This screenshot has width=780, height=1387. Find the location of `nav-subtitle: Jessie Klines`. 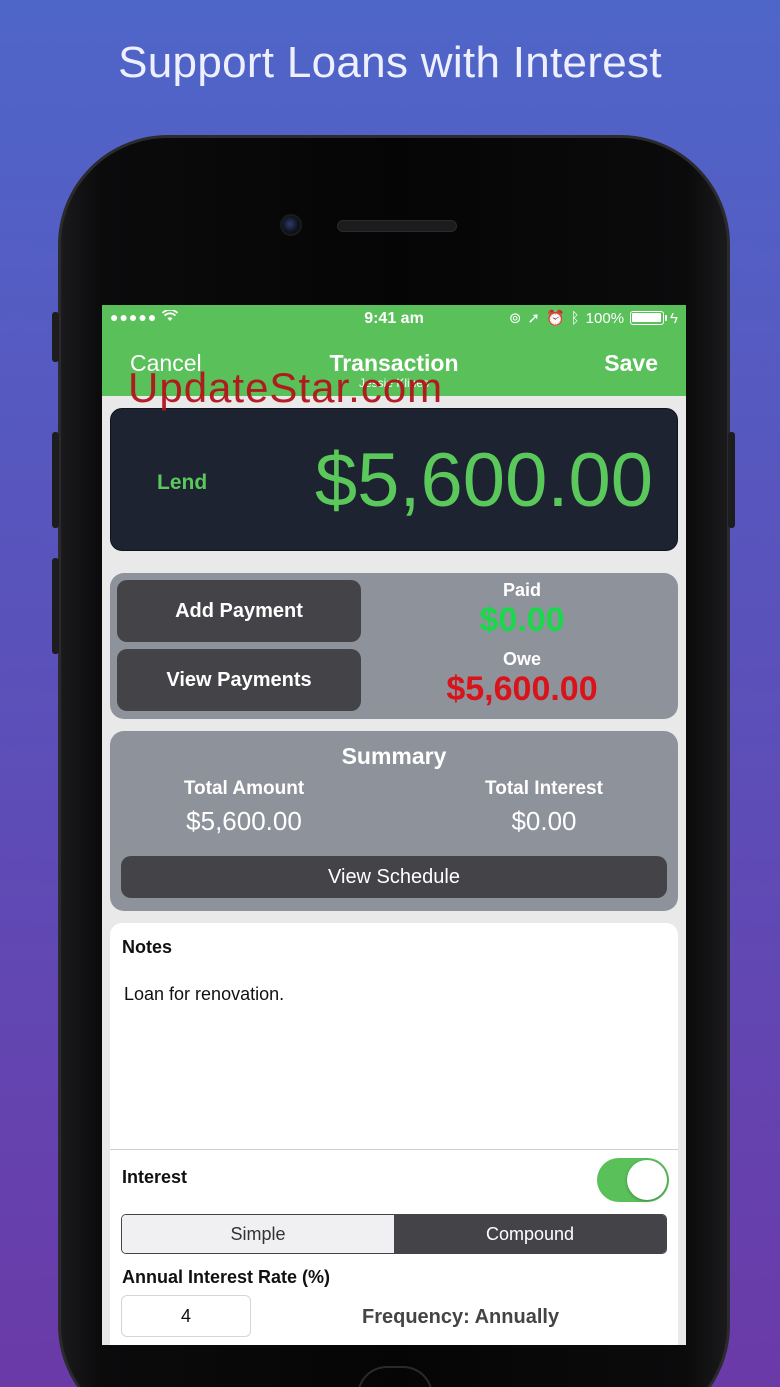

nav-subtitle: Jessie Klines is located at coordinates (394, 383).